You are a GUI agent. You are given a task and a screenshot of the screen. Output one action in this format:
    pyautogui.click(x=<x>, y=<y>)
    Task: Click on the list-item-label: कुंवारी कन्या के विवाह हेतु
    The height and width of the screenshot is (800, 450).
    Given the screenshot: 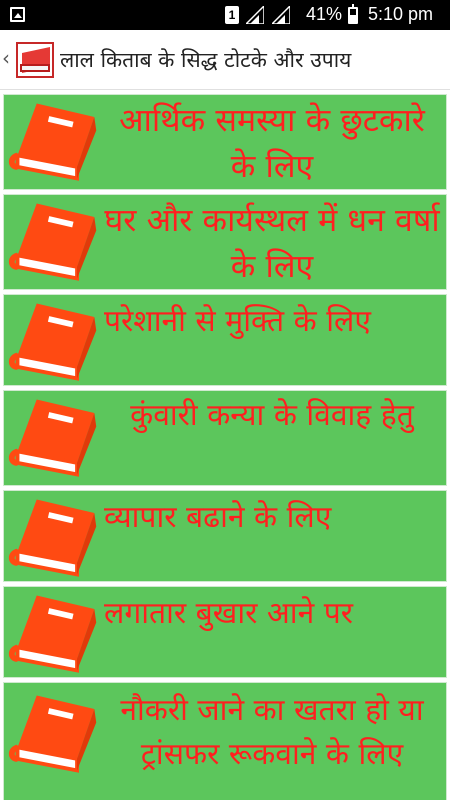 What is the action you would take?
    pyautogui.click(x=272, y=415)
    